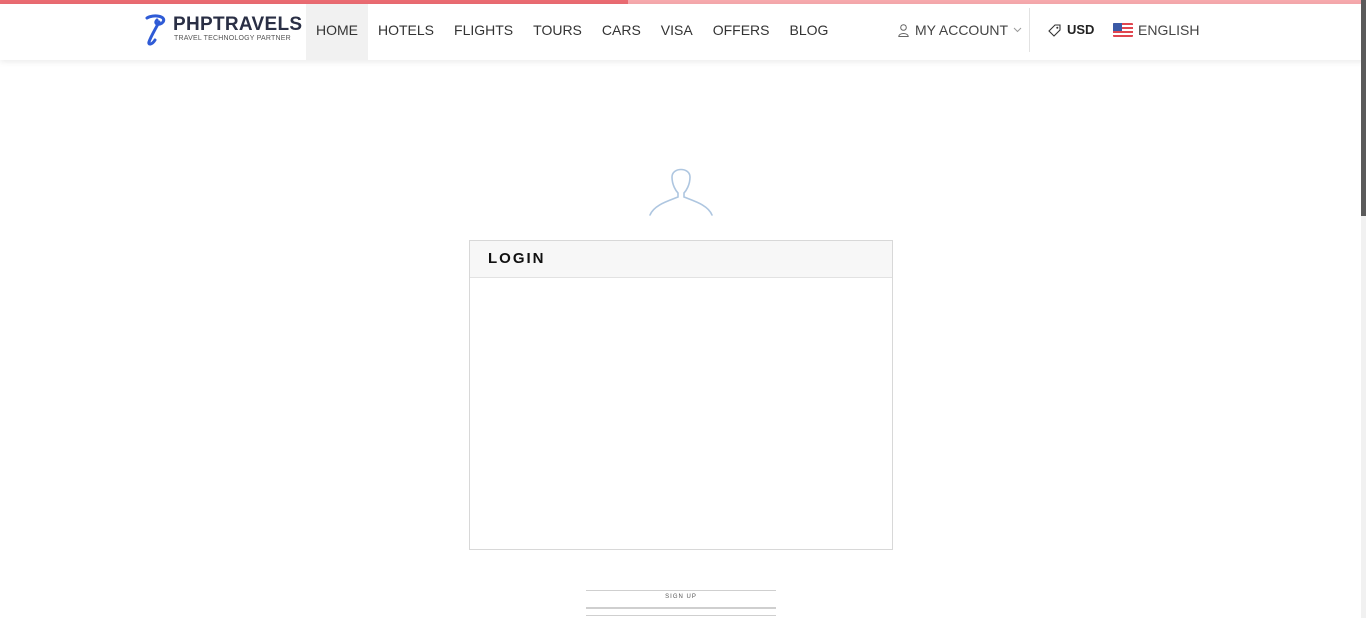  What do you see at coordinates (232, 38) in the screenshot?
I see `brand-tagline: TRAVEL TECHNOLOGY PARTNER` at bounding box center [232, 38].